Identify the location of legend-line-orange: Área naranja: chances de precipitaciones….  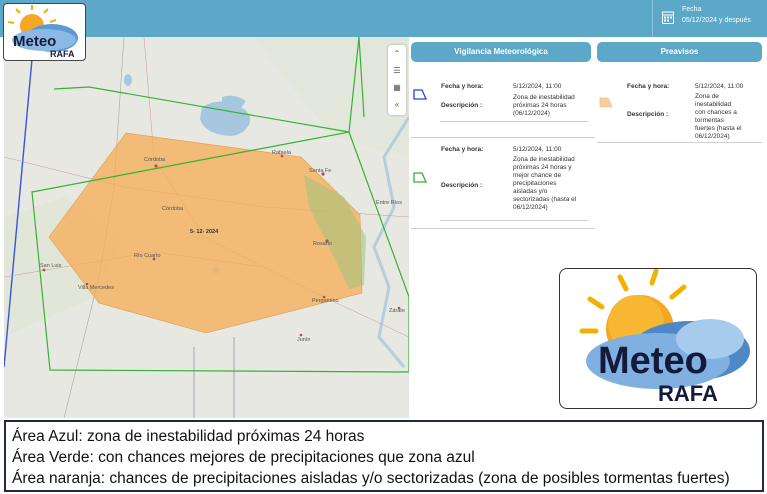
(371, 478).